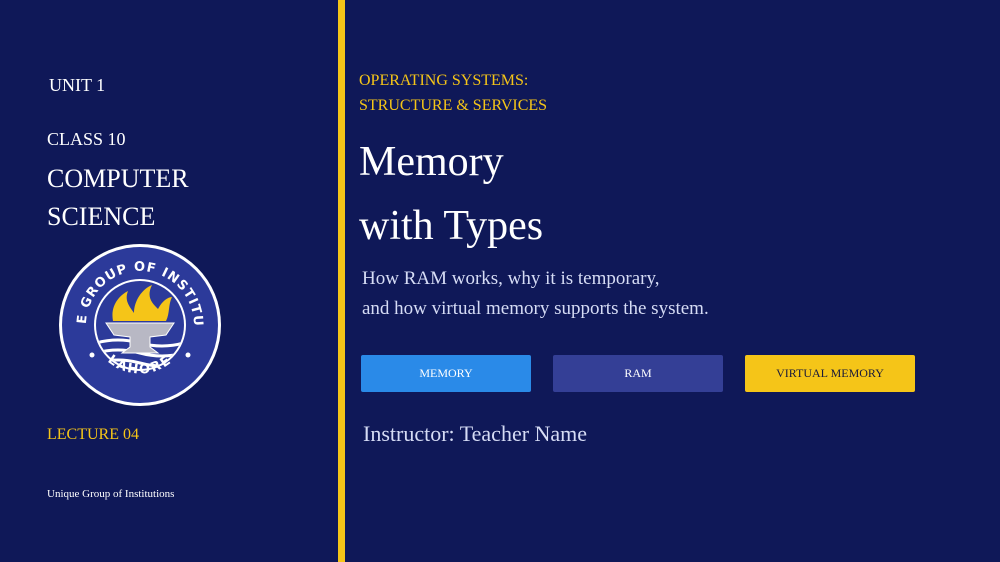 This screenshot has width=1000, height=562. Describe the element at coordinates (511, 278) in the screenshot. I see `subtitle-line-1: How RAM works, why it is temporary,` at that location.